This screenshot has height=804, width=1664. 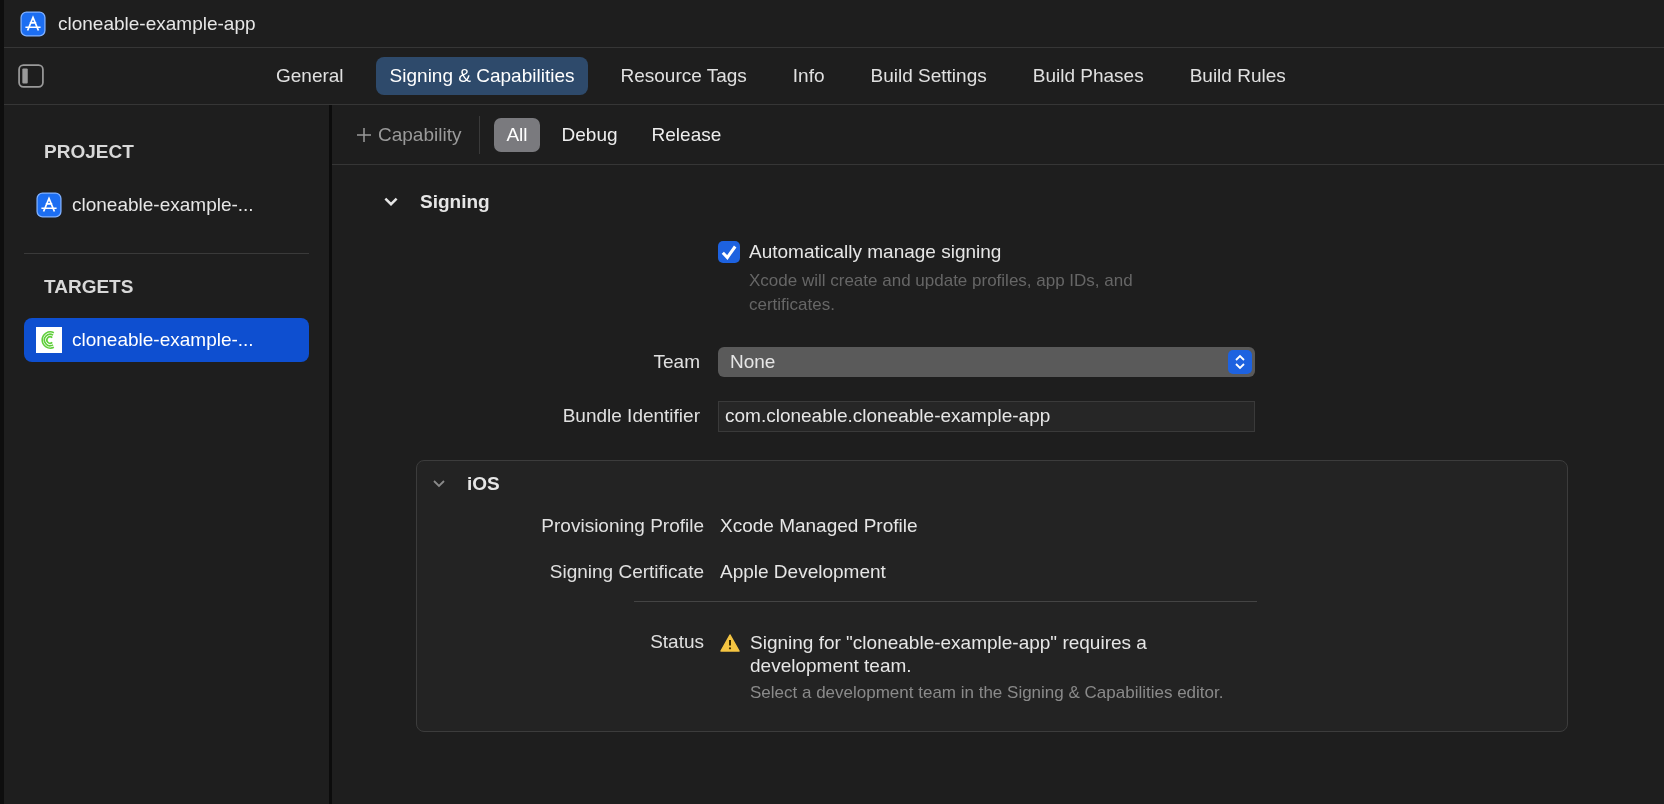 I want to click on field-label: Provisioning Profile, so click(x=622, y=525).